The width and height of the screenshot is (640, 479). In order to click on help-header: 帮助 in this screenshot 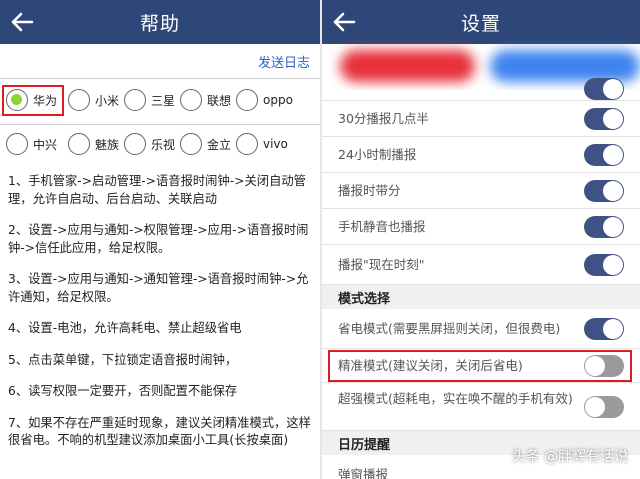, I will do `click(160, 22)`.